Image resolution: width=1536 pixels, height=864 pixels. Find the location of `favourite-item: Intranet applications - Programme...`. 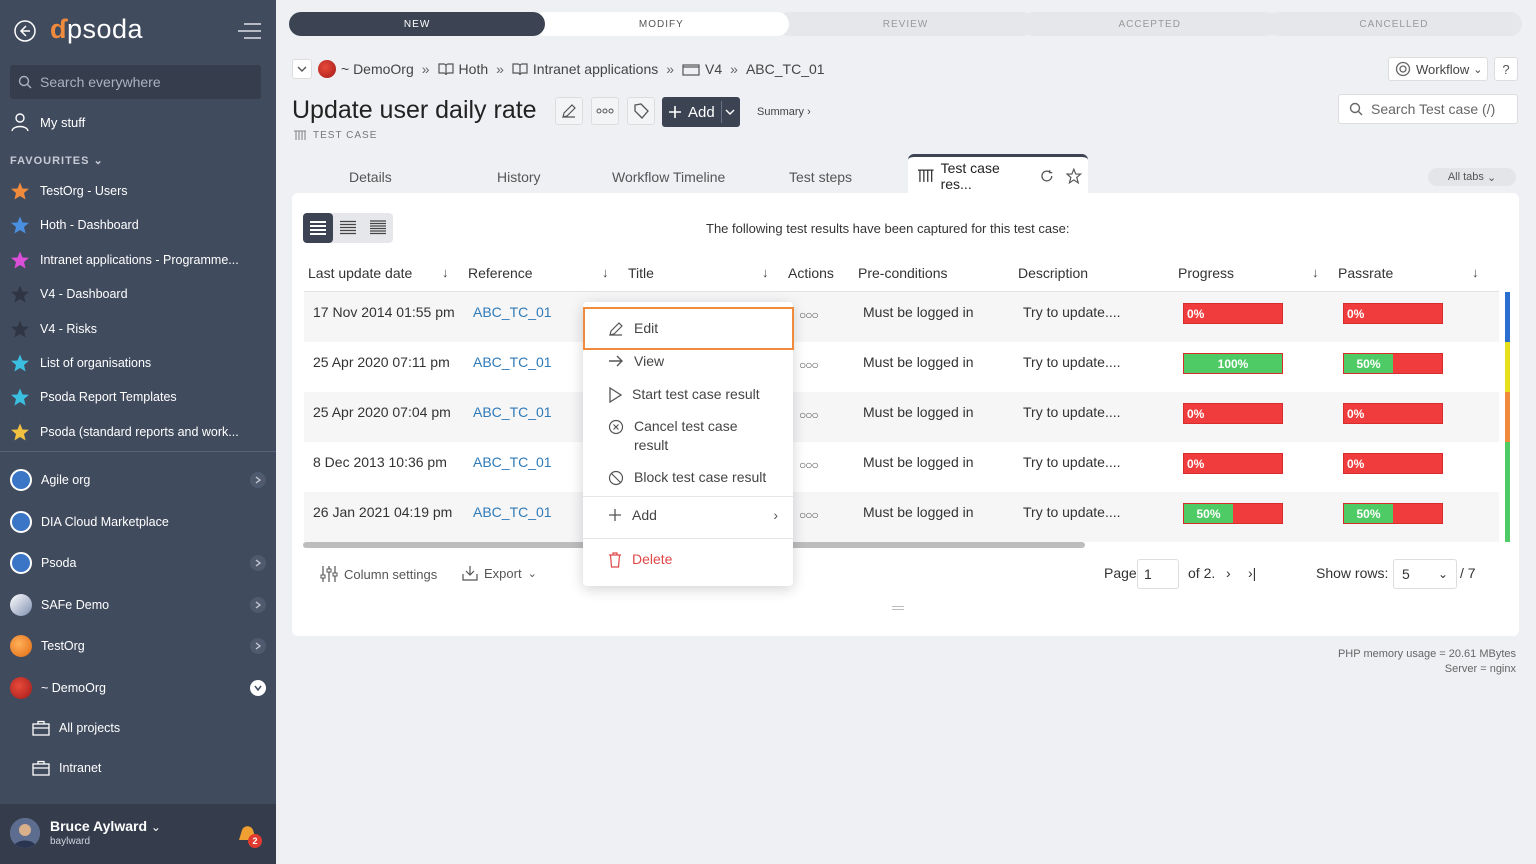

favourite-item: Intranet applications - Programme... is located at coordinates (135, 260).